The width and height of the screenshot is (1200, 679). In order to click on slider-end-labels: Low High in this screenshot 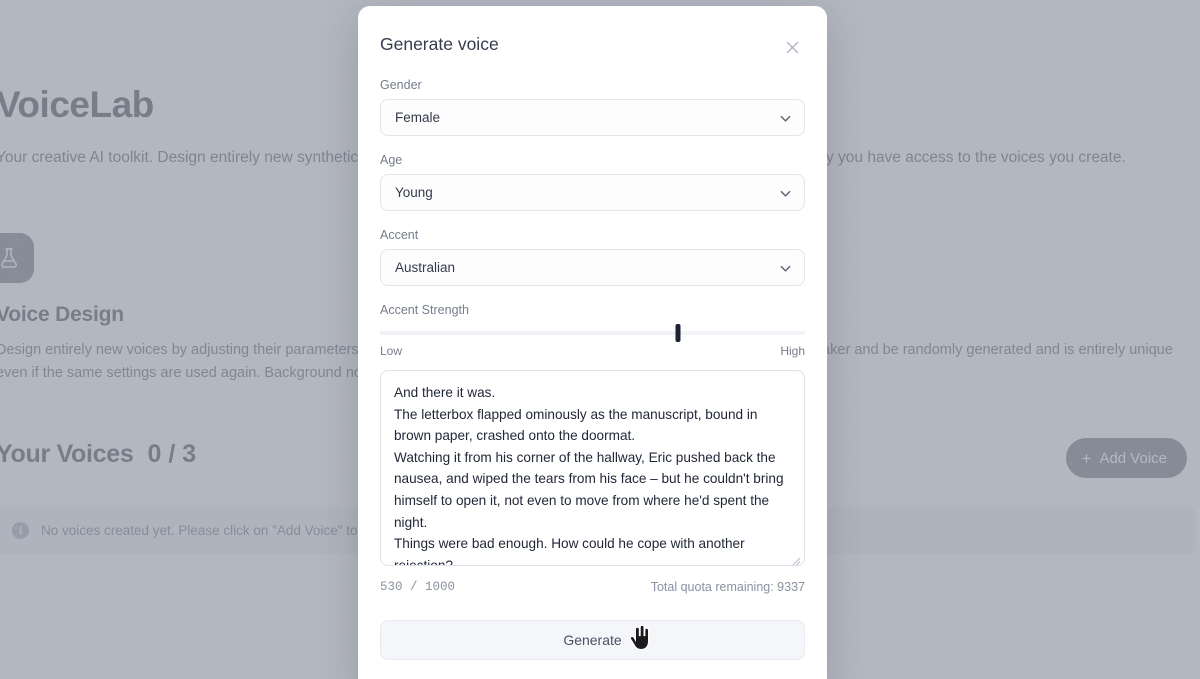, I will do `click(592, 351)`.